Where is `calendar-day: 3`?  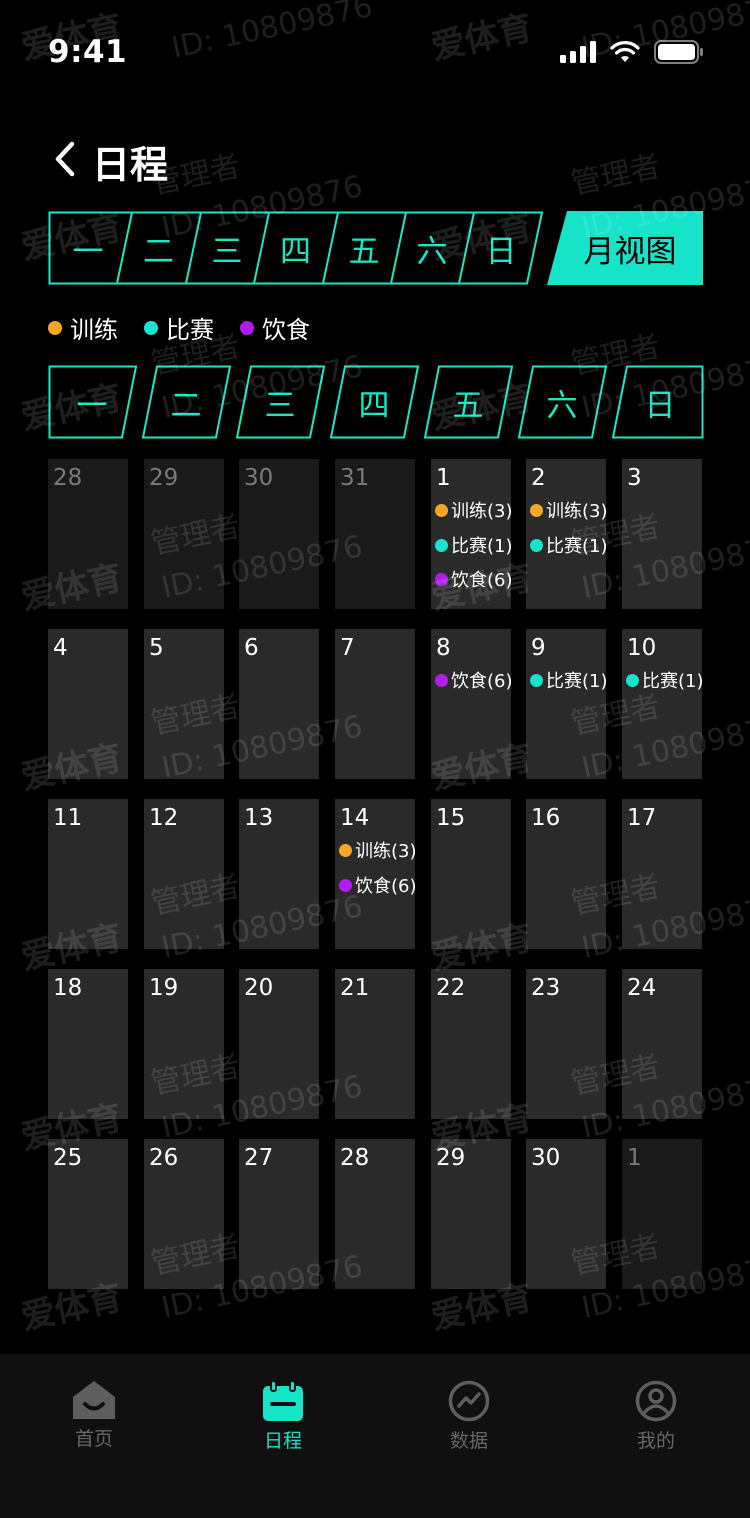 calendar-day: 3 is located at coordinates (662, 534).